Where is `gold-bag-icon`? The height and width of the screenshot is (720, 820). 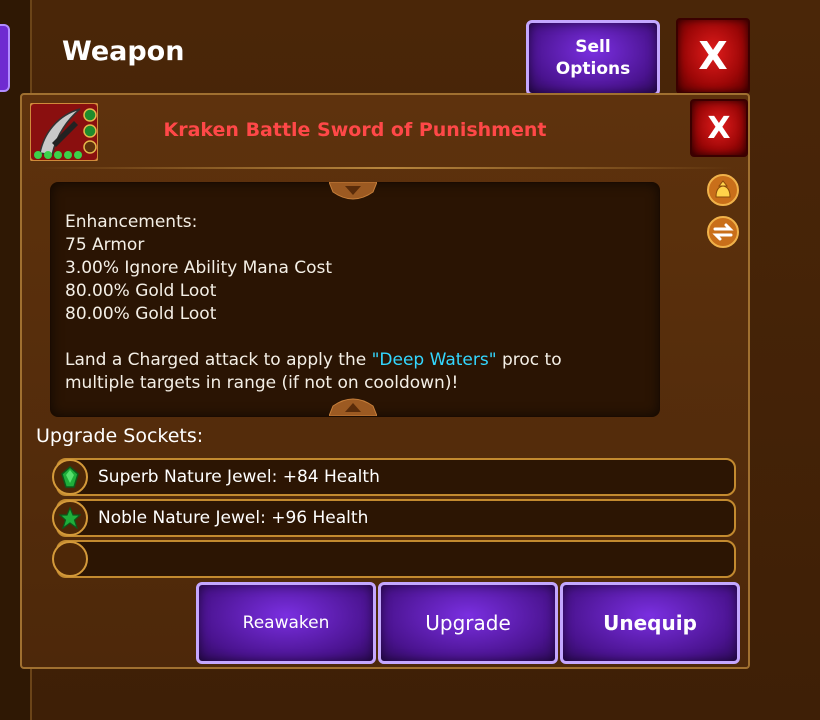
gold-bag-icon is located at coordinates (723, 190).